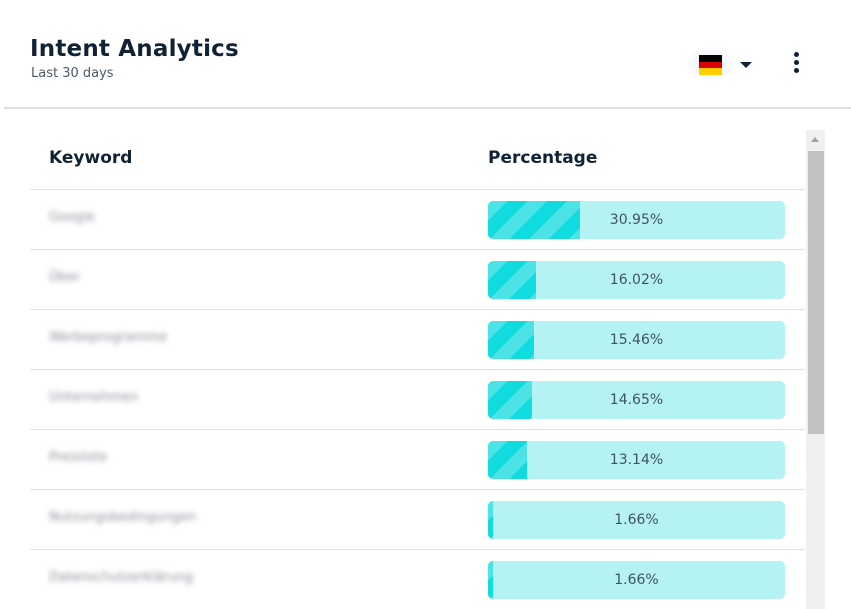  Describe the element at coordinates (125, 459) in the screenshot. I see `keyword-cell: Preisliste` at that location.